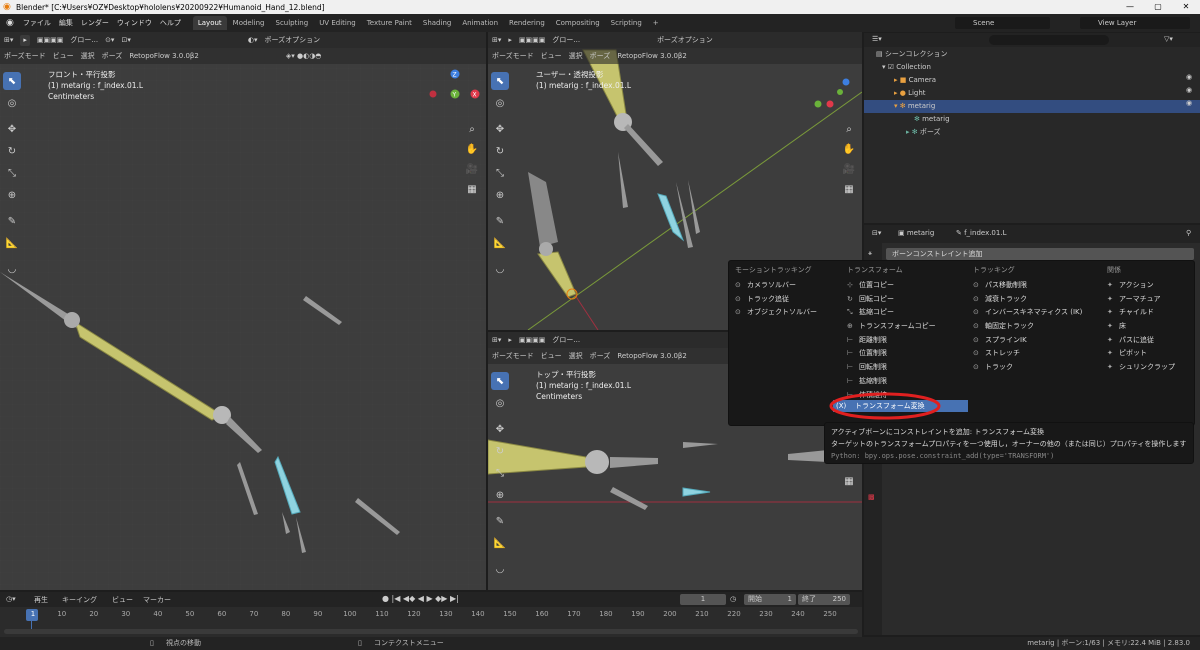 This screenshot has height=650, width=1200. I want to click on menu-item-copy-transforms: ⊕ トランスフォームコピー, so click(891, 327).